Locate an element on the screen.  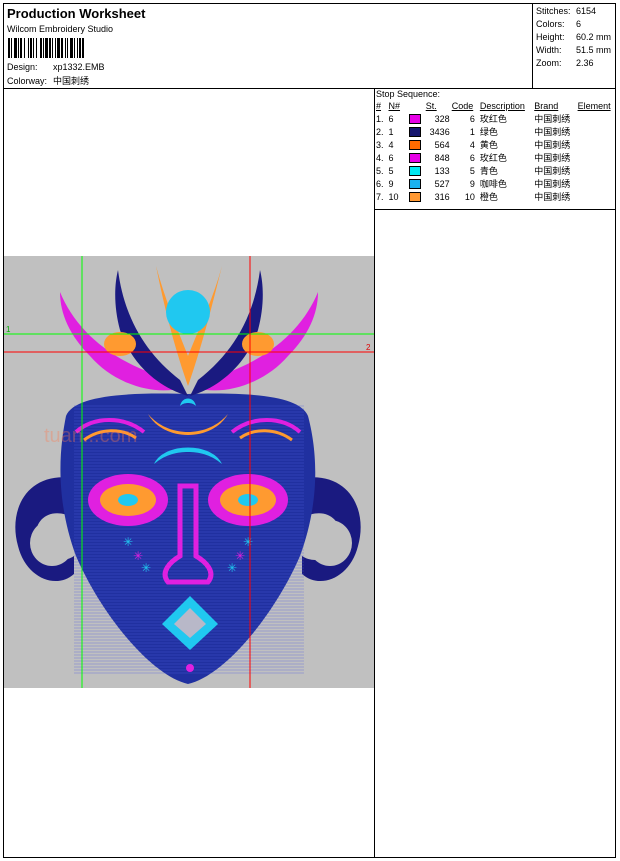
design-row: Design: xp1332.EMB is located at coordinates (56, 67).